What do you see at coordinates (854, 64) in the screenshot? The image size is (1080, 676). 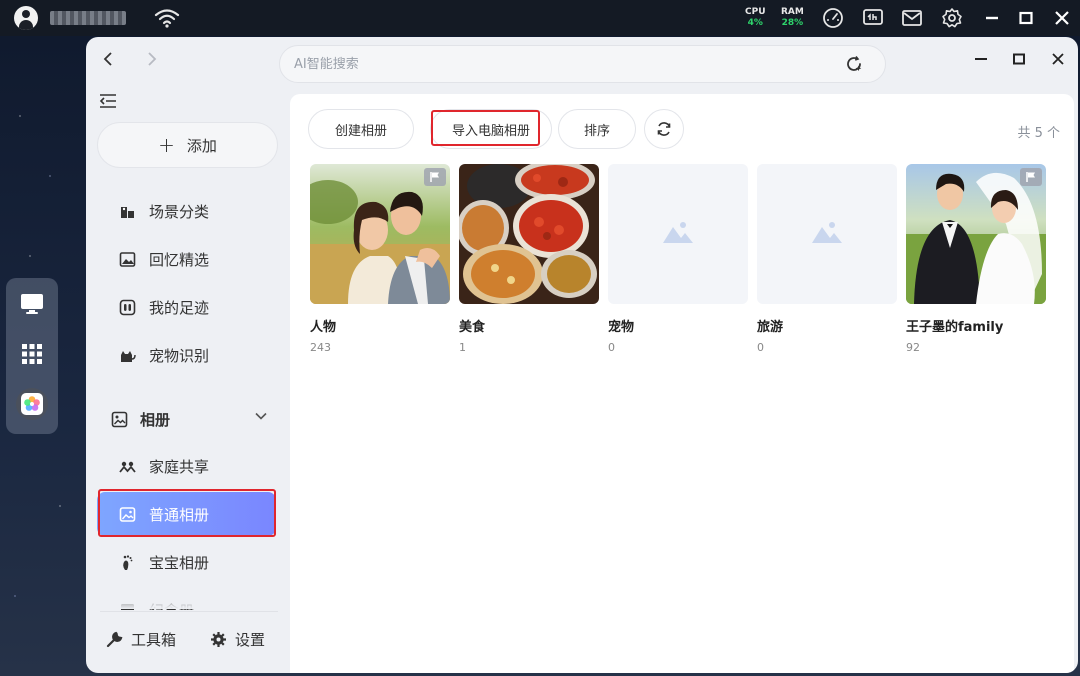 I see `ai-refresh-icon` at bounding box center [854, 64].